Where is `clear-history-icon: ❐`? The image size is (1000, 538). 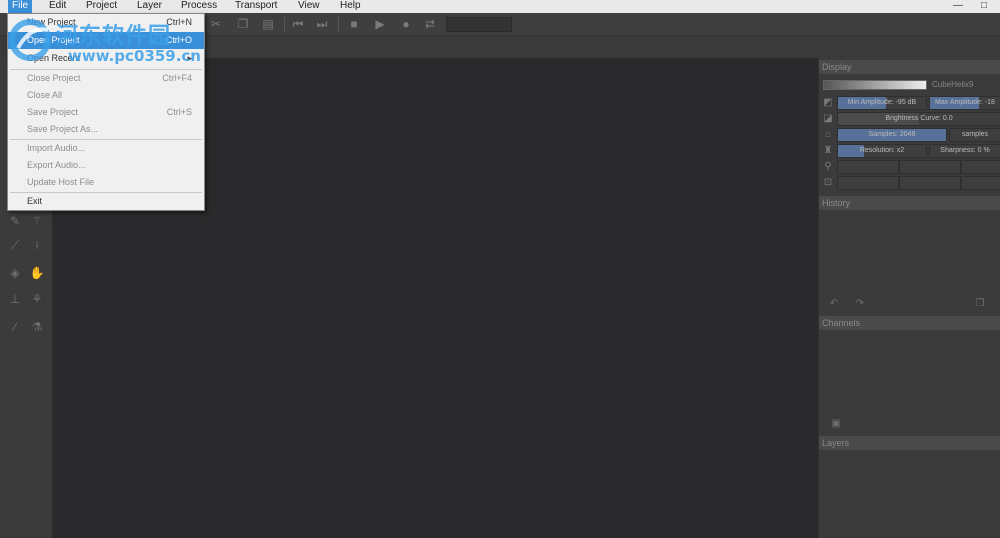
clear-history-icon: ❐ is located at coordinates (980, 304).